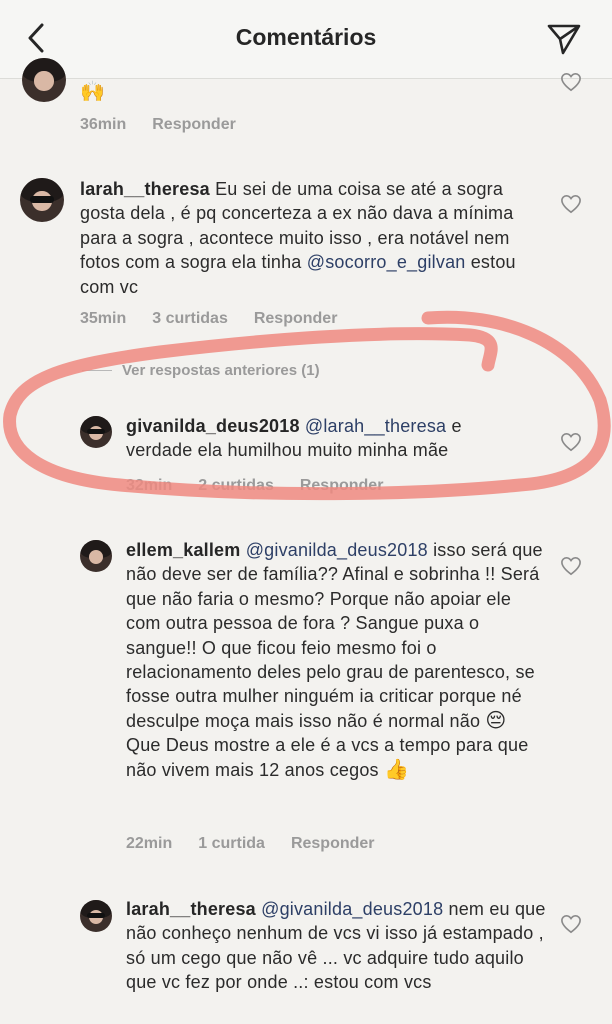 This screenshot has width=612, height=1024. What do you see at coordinates (221, 370) in the screenshot?
I see `view-previous-label: Ver respostas anteriores (1)` at bounding box center [221, 370].